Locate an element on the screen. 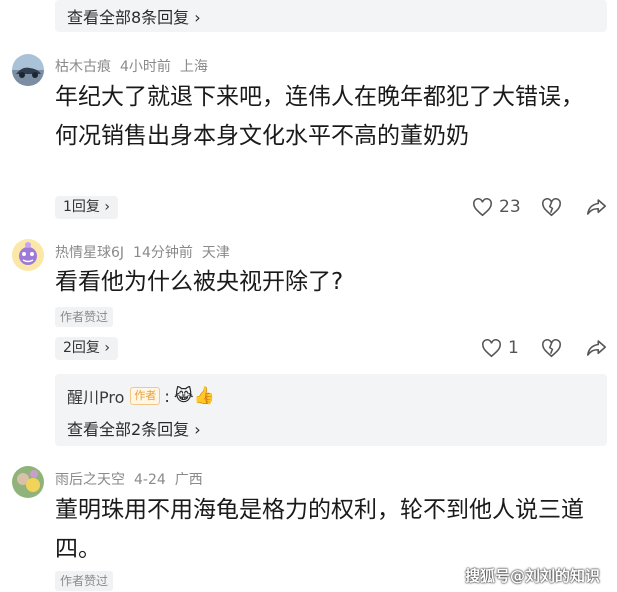 The width and height of the screenshot is (617, 592). comment-text: 董明珠用不用海龟是格力的权利，轮不到他人说三道四。 is located at coordinates (319, 529).